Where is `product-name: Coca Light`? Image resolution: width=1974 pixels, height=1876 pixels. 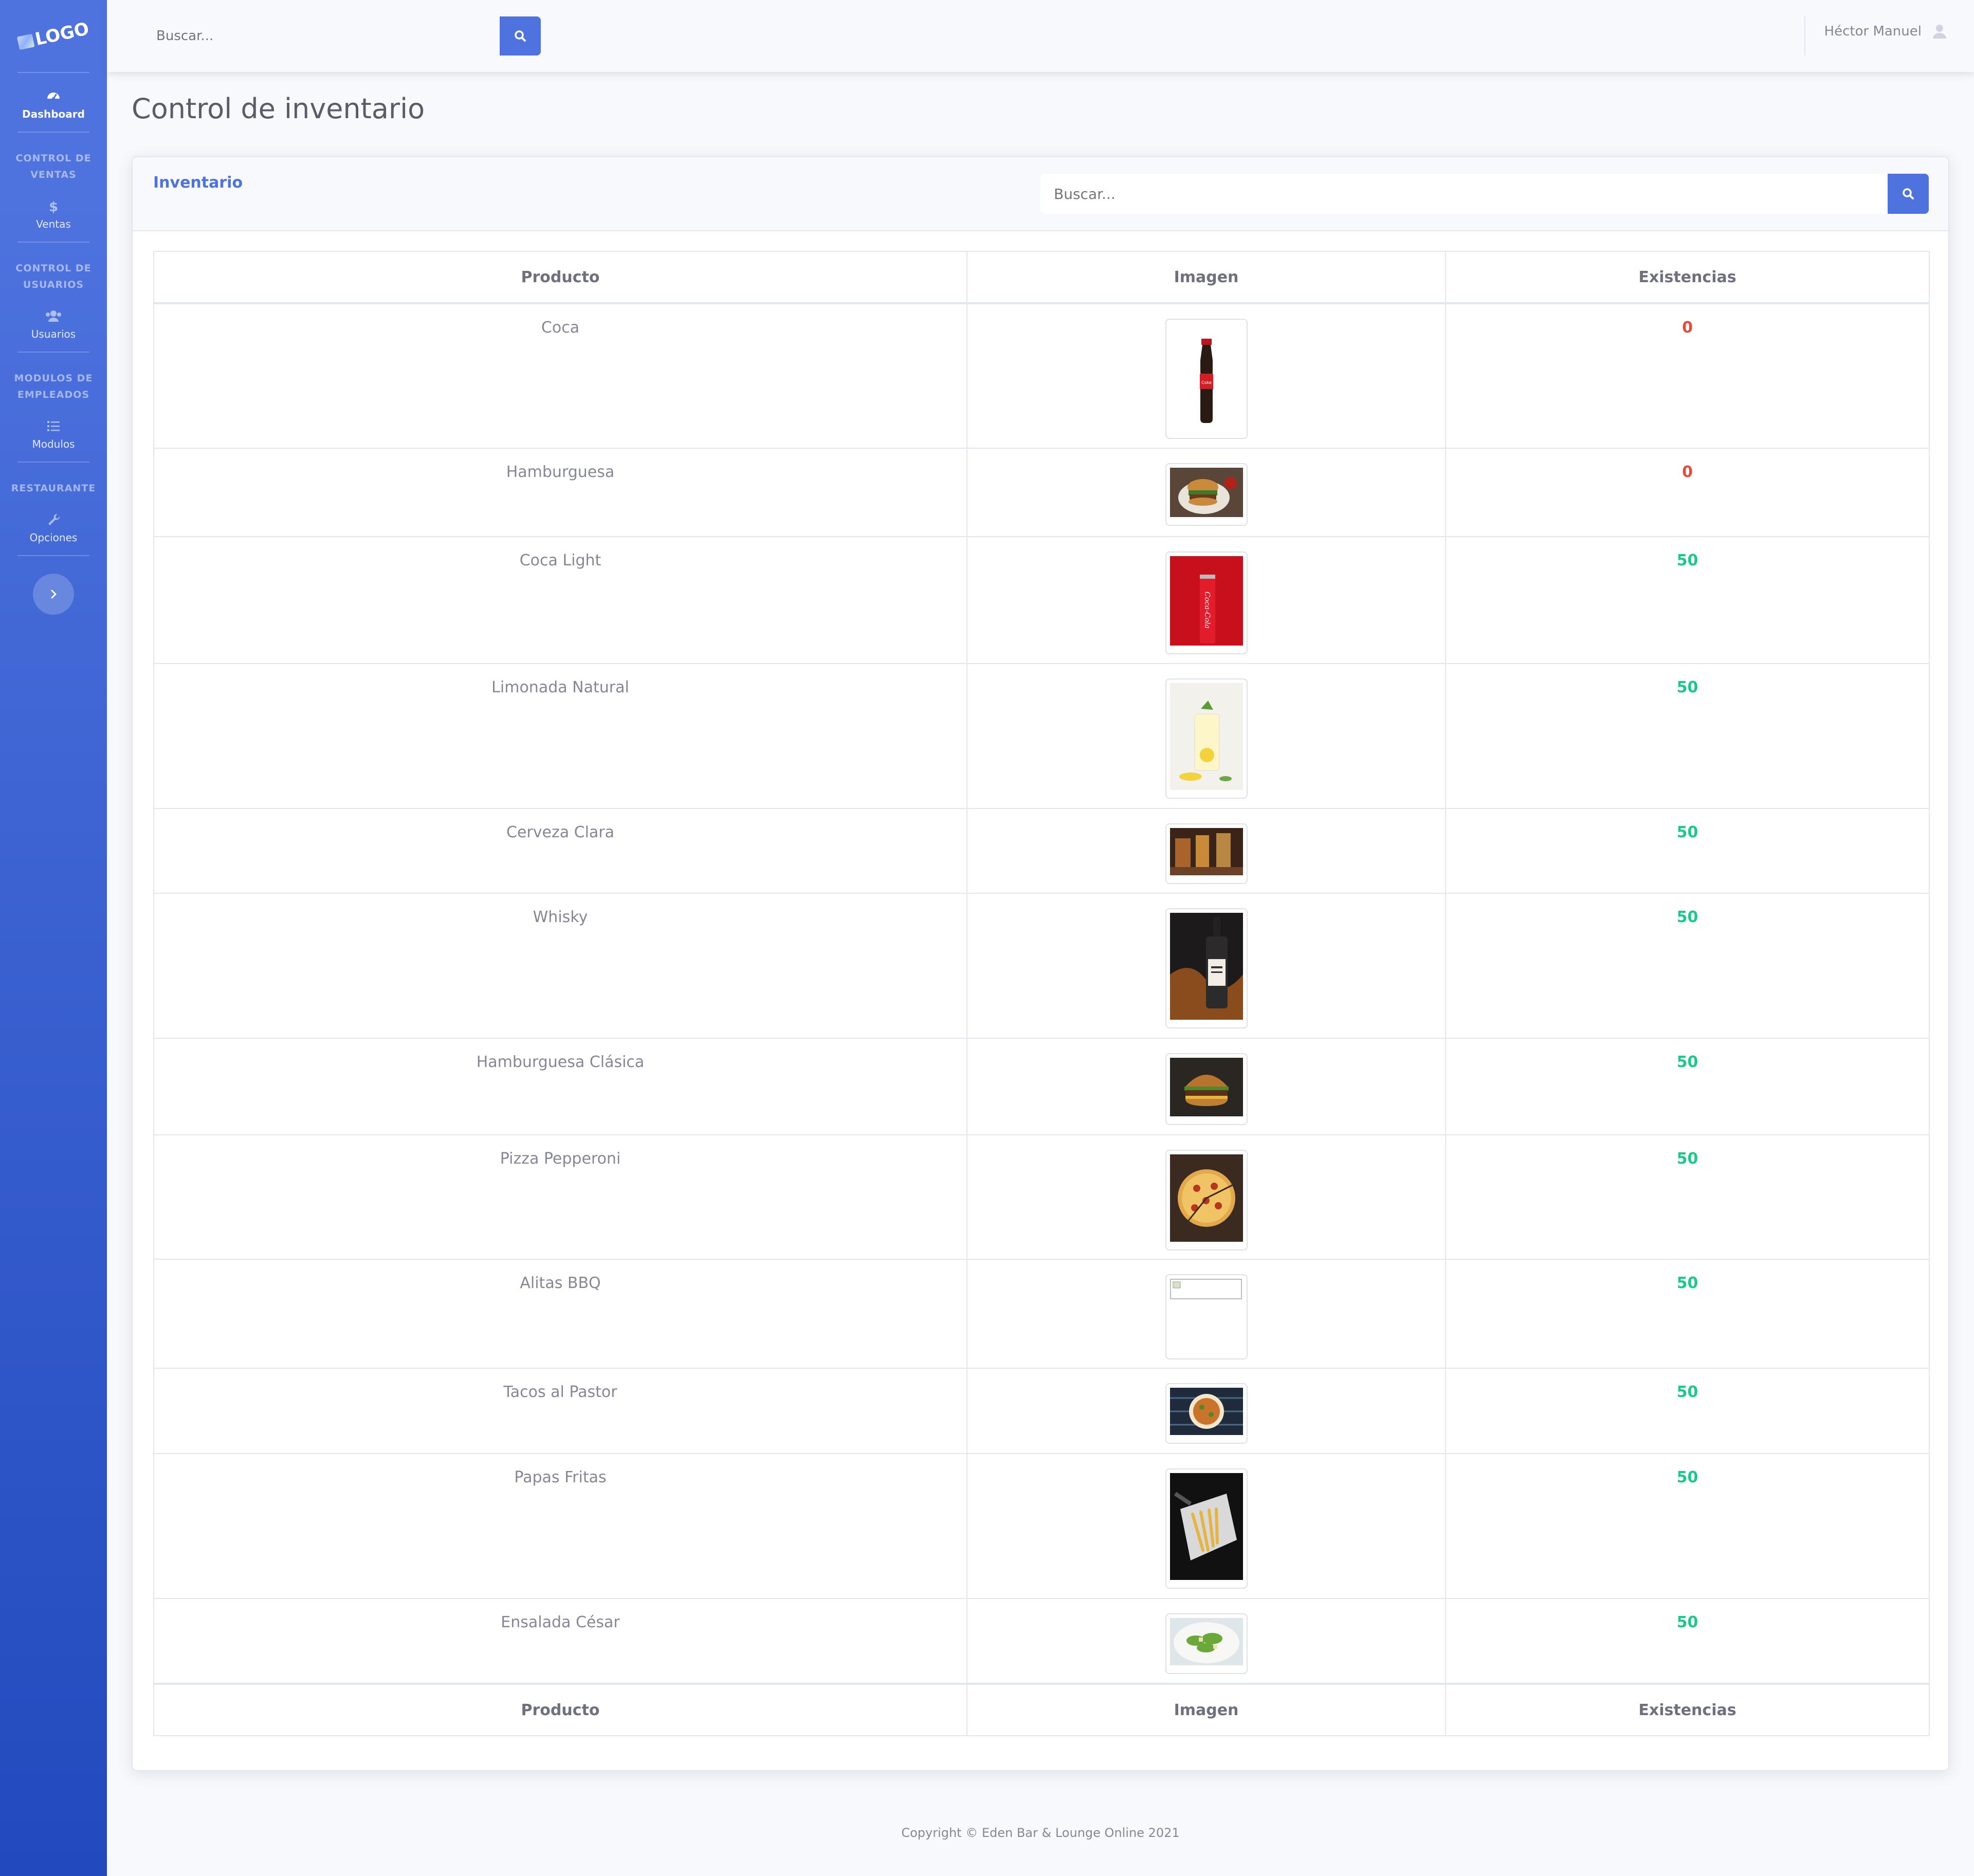
product-name: Coca Light is located at coordinates (560, 600).